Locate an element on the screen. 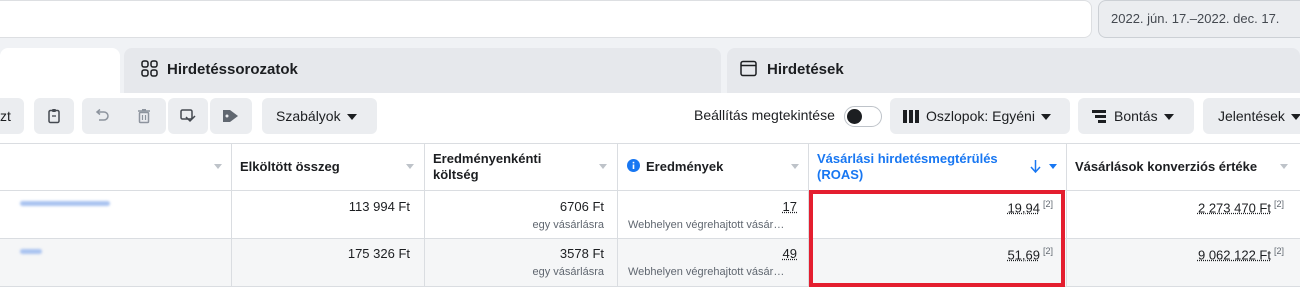  tab-campaigns is located at coordinates (60, 70).